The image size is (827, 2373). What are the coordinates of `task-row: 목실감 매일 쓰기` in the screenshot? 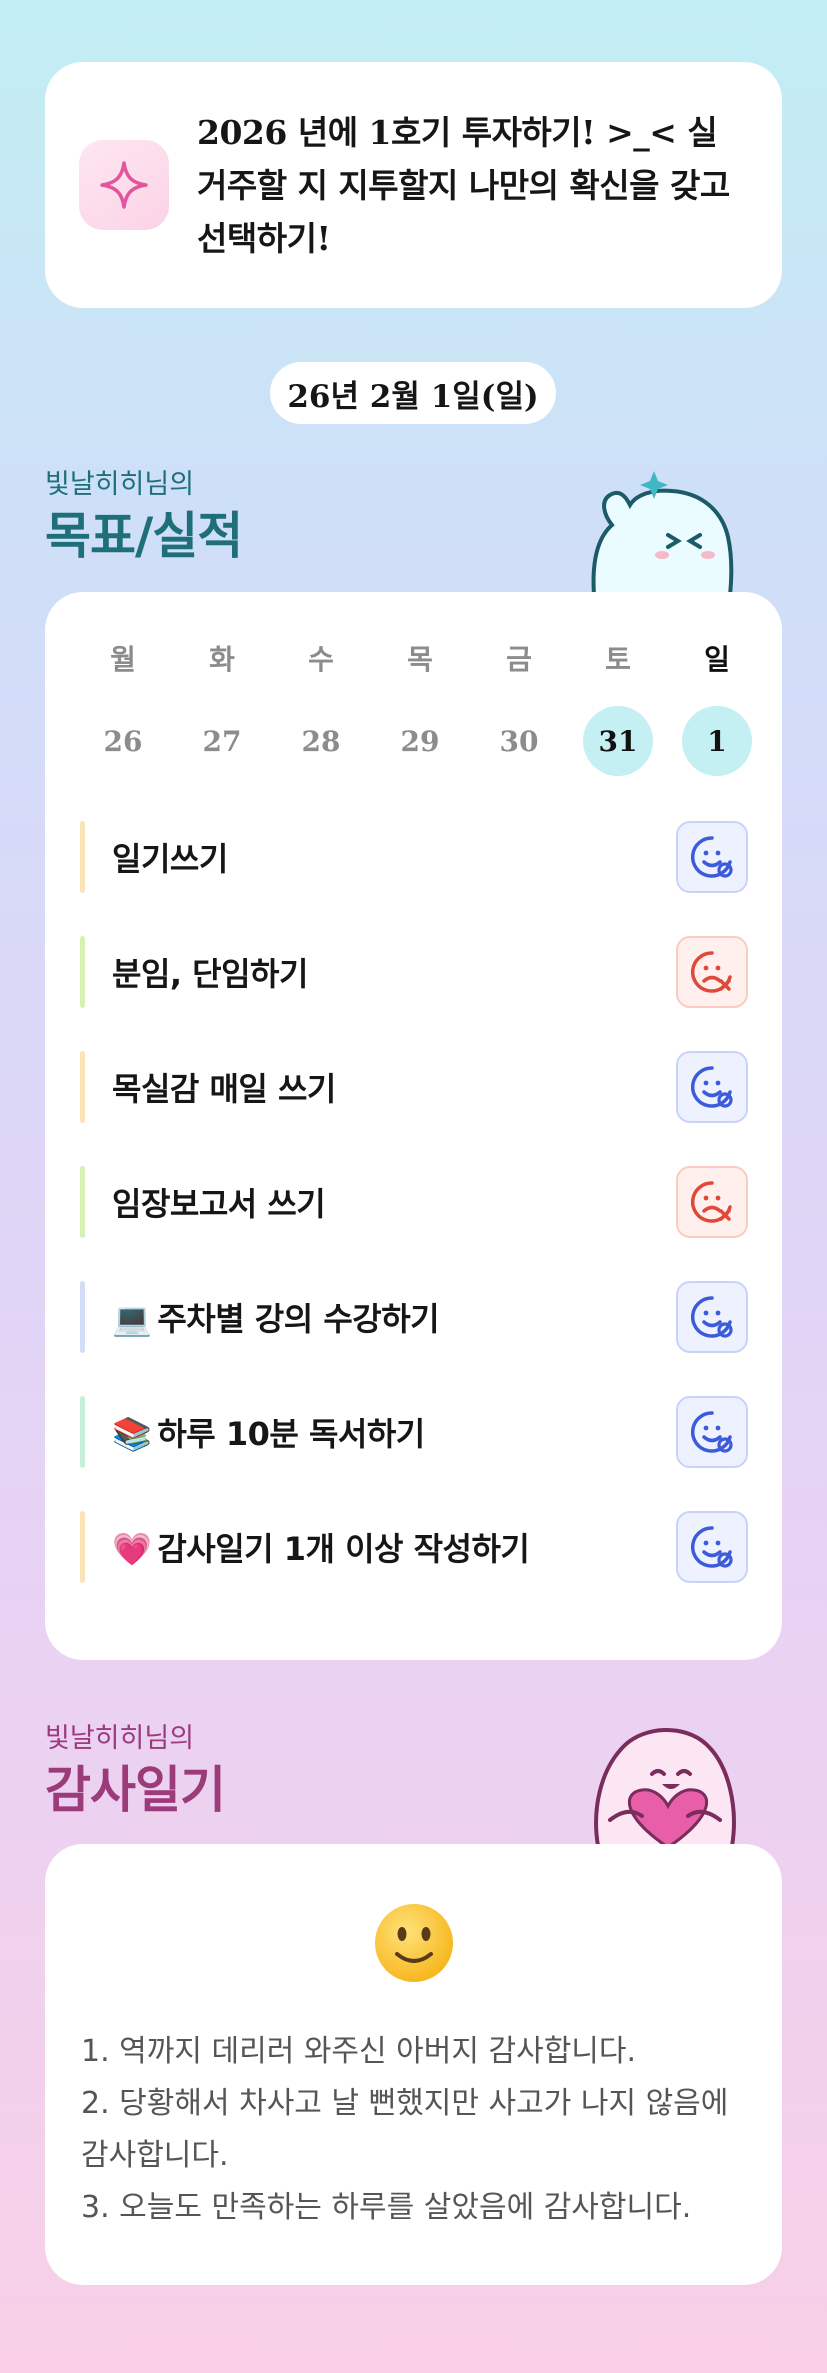 It's located at (414, 1087).